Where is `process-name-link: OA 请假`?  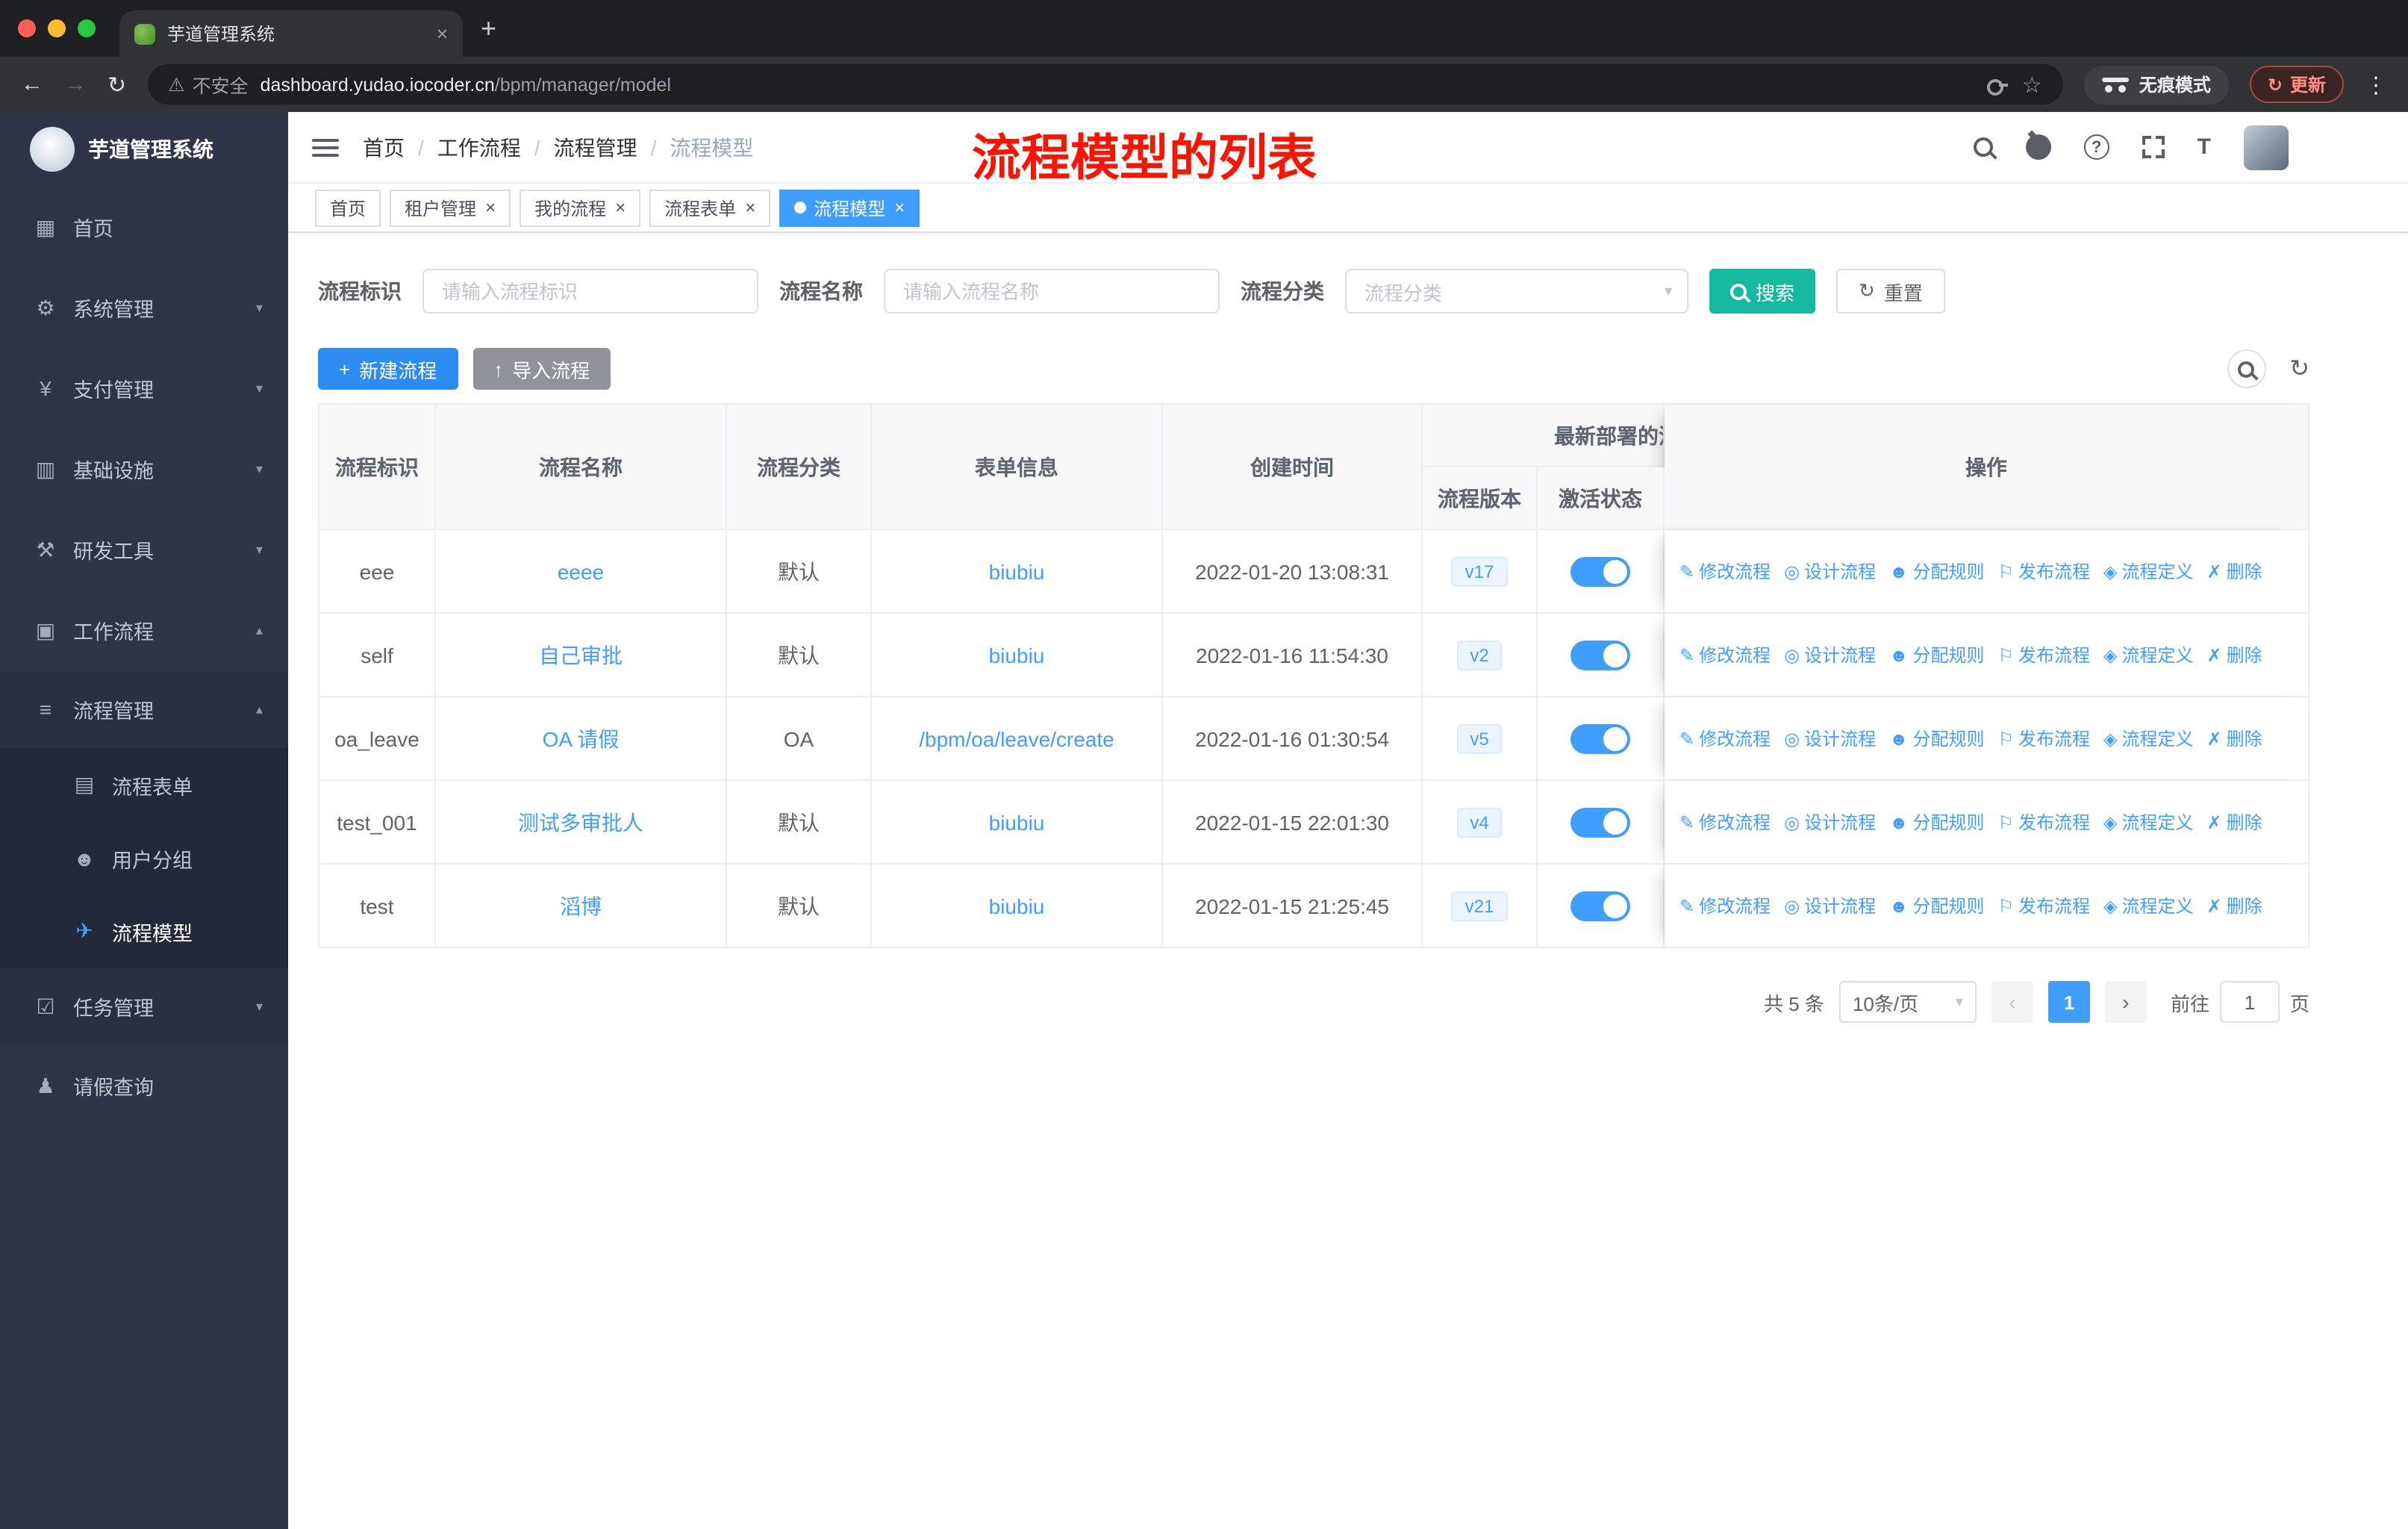
process-name-link: OA 请假 is located at coordinates (581, 738).